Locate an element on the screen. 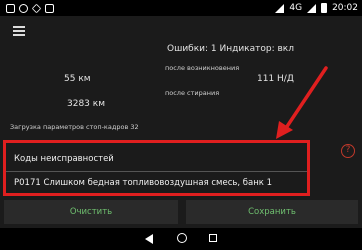  status-icons is located at coordinates (27, 8).